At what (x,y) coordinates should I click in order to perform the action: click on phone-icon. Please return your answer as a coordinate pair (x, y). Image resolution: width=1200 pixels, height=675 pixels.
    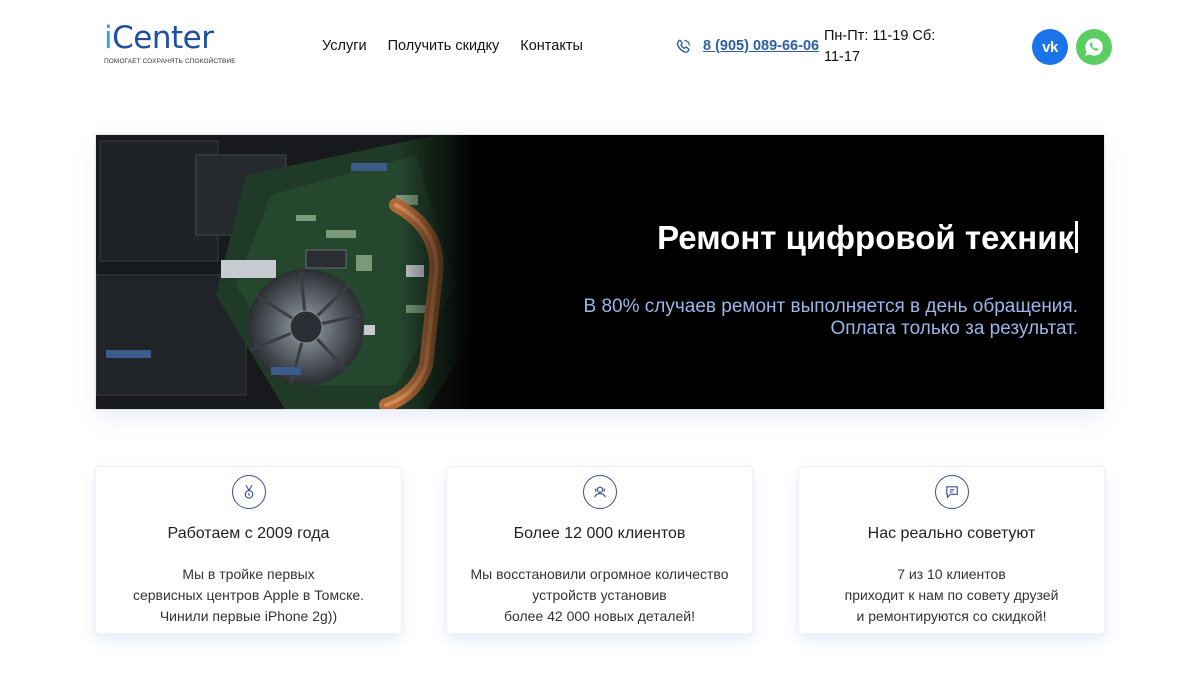
    Looking at the image, I should click on (683, 46).